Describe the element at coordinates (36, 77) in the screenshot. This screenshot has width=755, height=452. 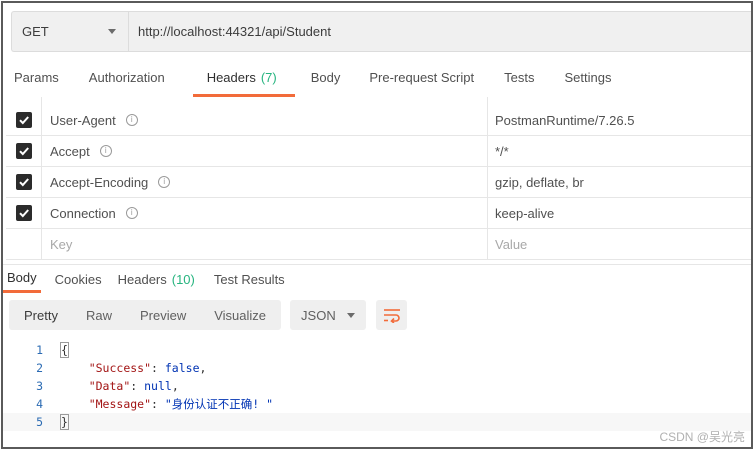
I see `tab-params-label: Params` at that location.